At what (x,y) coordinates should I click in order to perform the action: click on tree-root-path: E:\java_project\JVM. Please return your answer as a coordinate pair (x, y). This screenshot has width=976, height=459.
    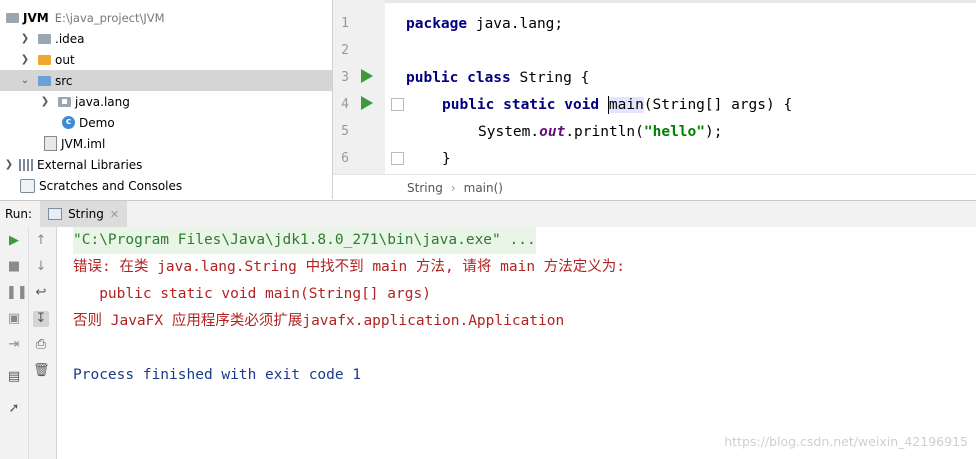
    Looking at the image, I should click on (109, 17).